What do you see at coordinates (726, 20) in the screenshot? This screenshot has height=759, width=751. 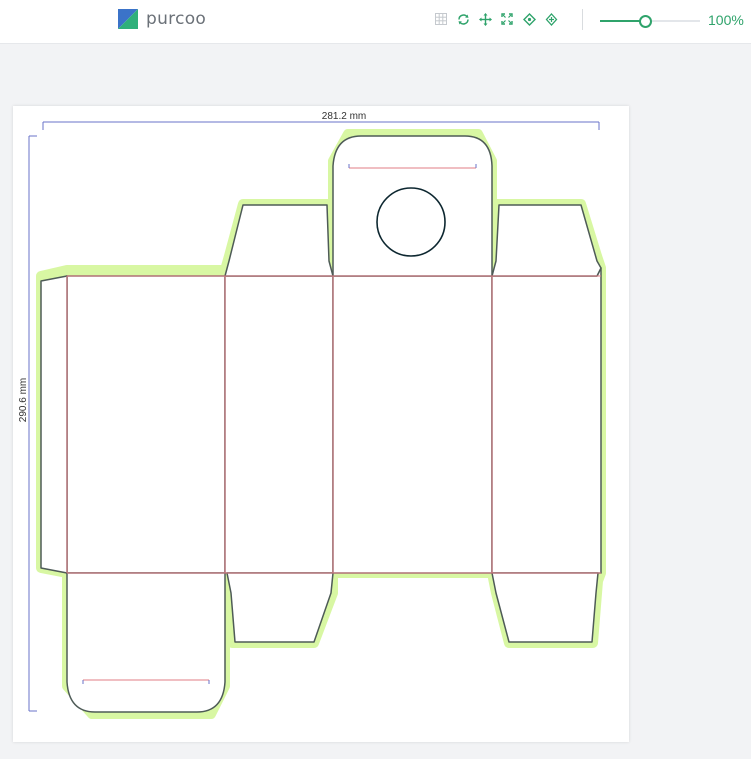 I see `zoom-level: 100%` at bounding box center [726, 20].